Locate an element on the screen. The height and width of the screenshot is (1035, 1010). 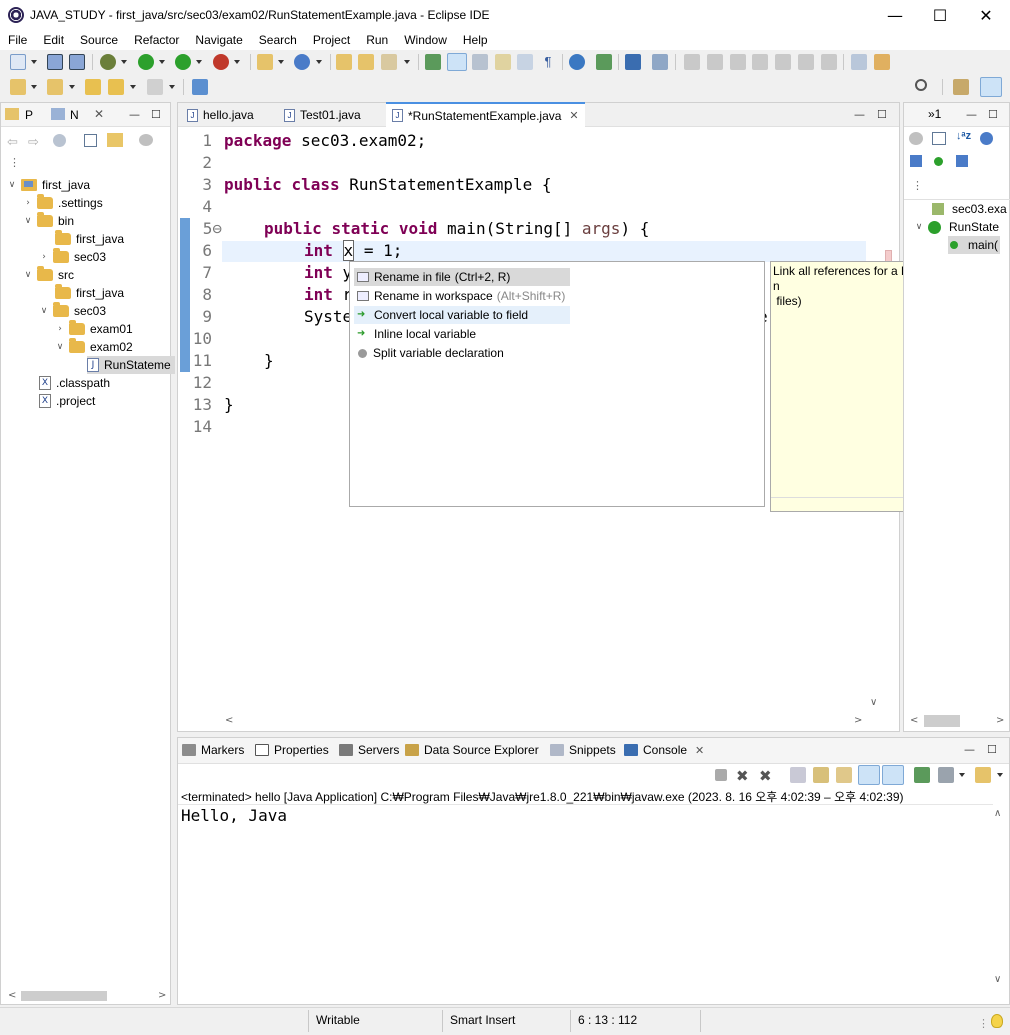
globe-icon is located at coordinates (577, 62).